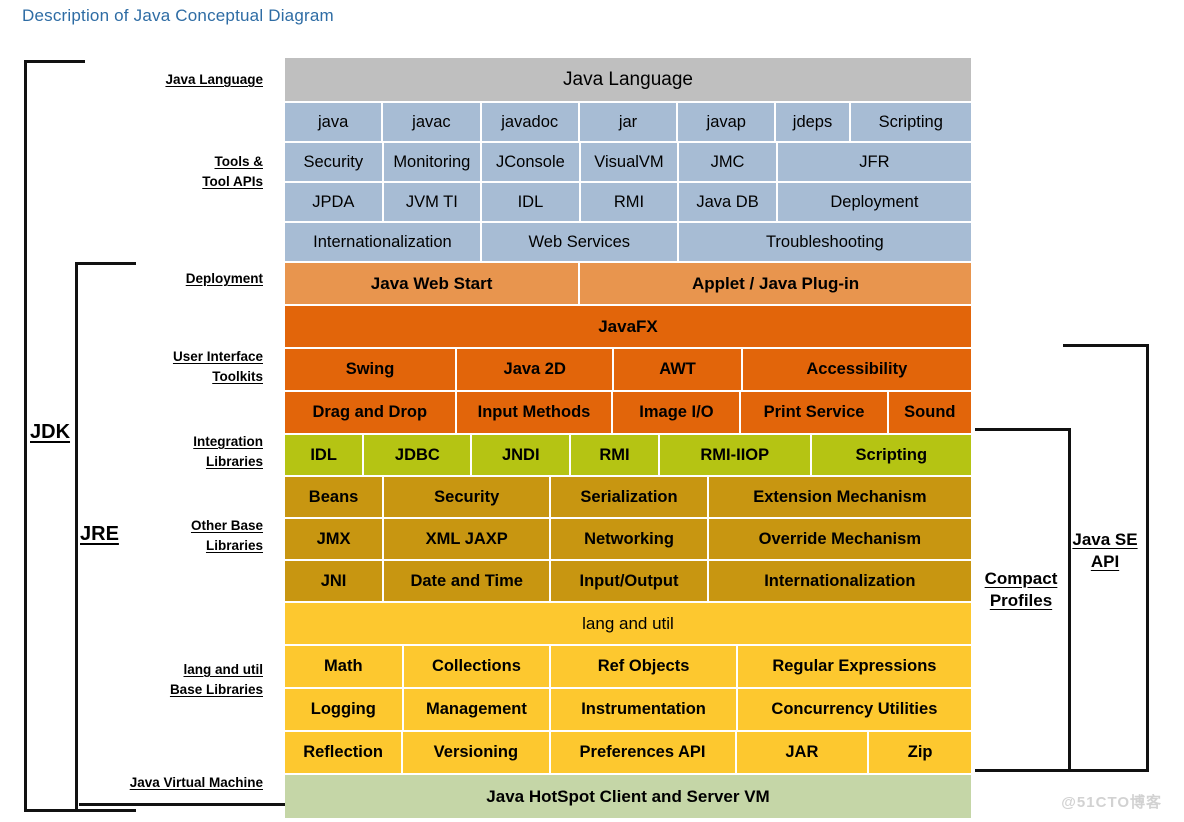  What do you see at coordinates (856, 369) in the screenshot?
I see `diagram-cell: Accessibility` at bounding box center [856, 369].